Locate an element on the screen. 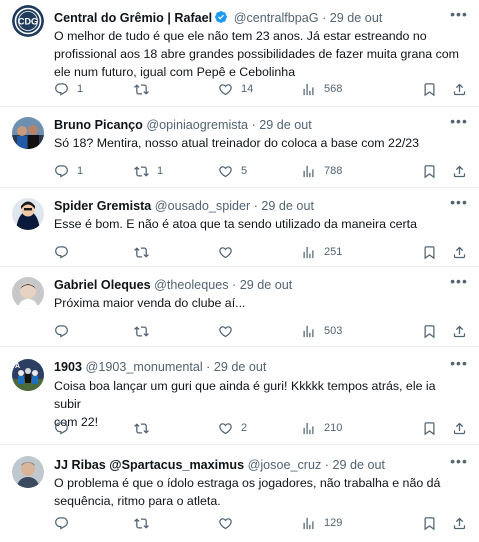  views-button: 210 is located at coordinates (321, 428).